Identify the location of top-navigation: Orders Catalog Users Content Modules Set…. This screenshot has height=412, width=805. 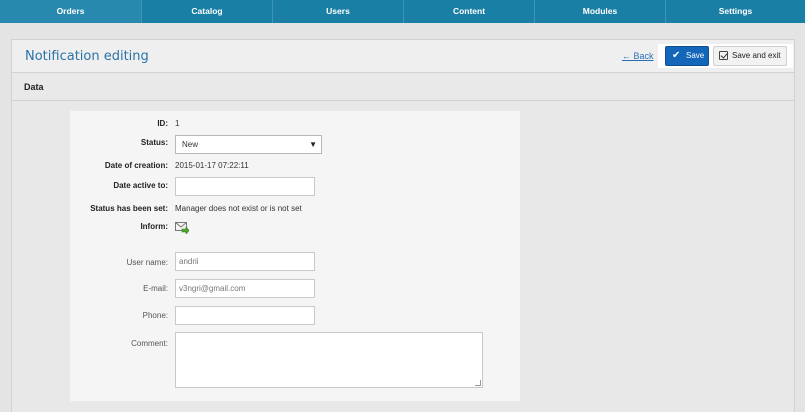
(402, 11).